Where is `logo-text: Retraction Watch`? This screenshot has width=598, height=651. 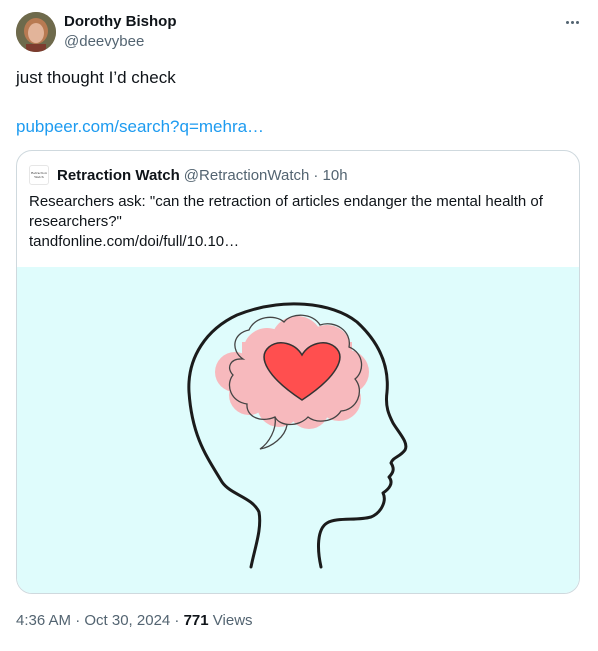
logo-text: Retraction Watch is located at coordinates (39, 175).